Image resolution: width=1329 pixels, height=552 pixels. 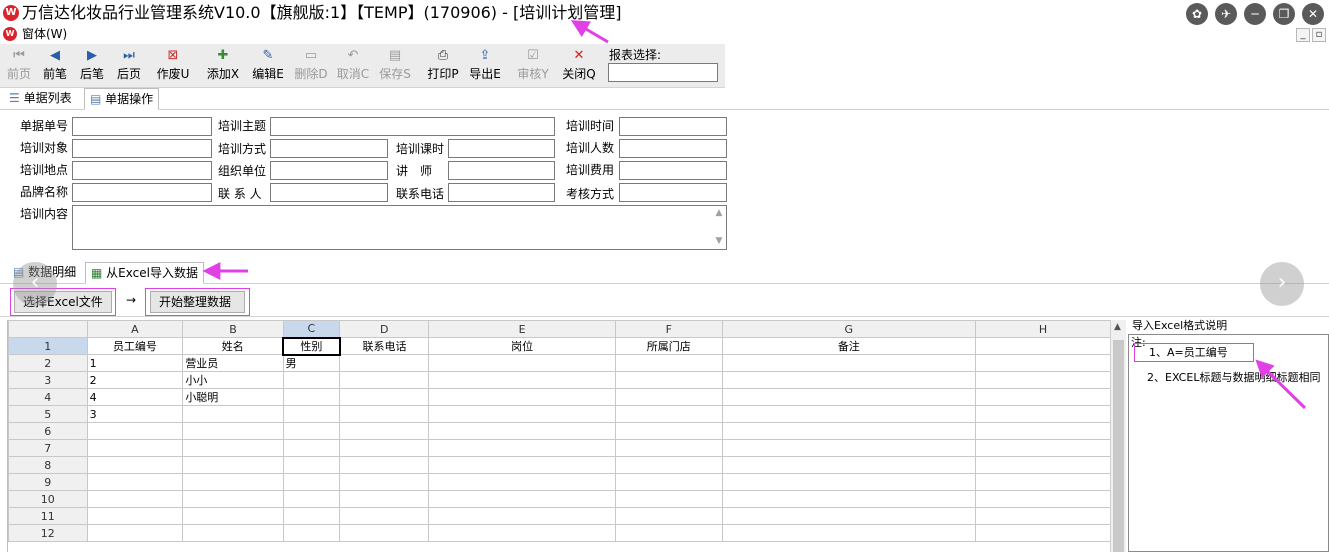 What do you see at coordinates (1303, 35) in the screenshot?
I see `mdi-minimize-icon: _` at bounding box center [1303, 35].